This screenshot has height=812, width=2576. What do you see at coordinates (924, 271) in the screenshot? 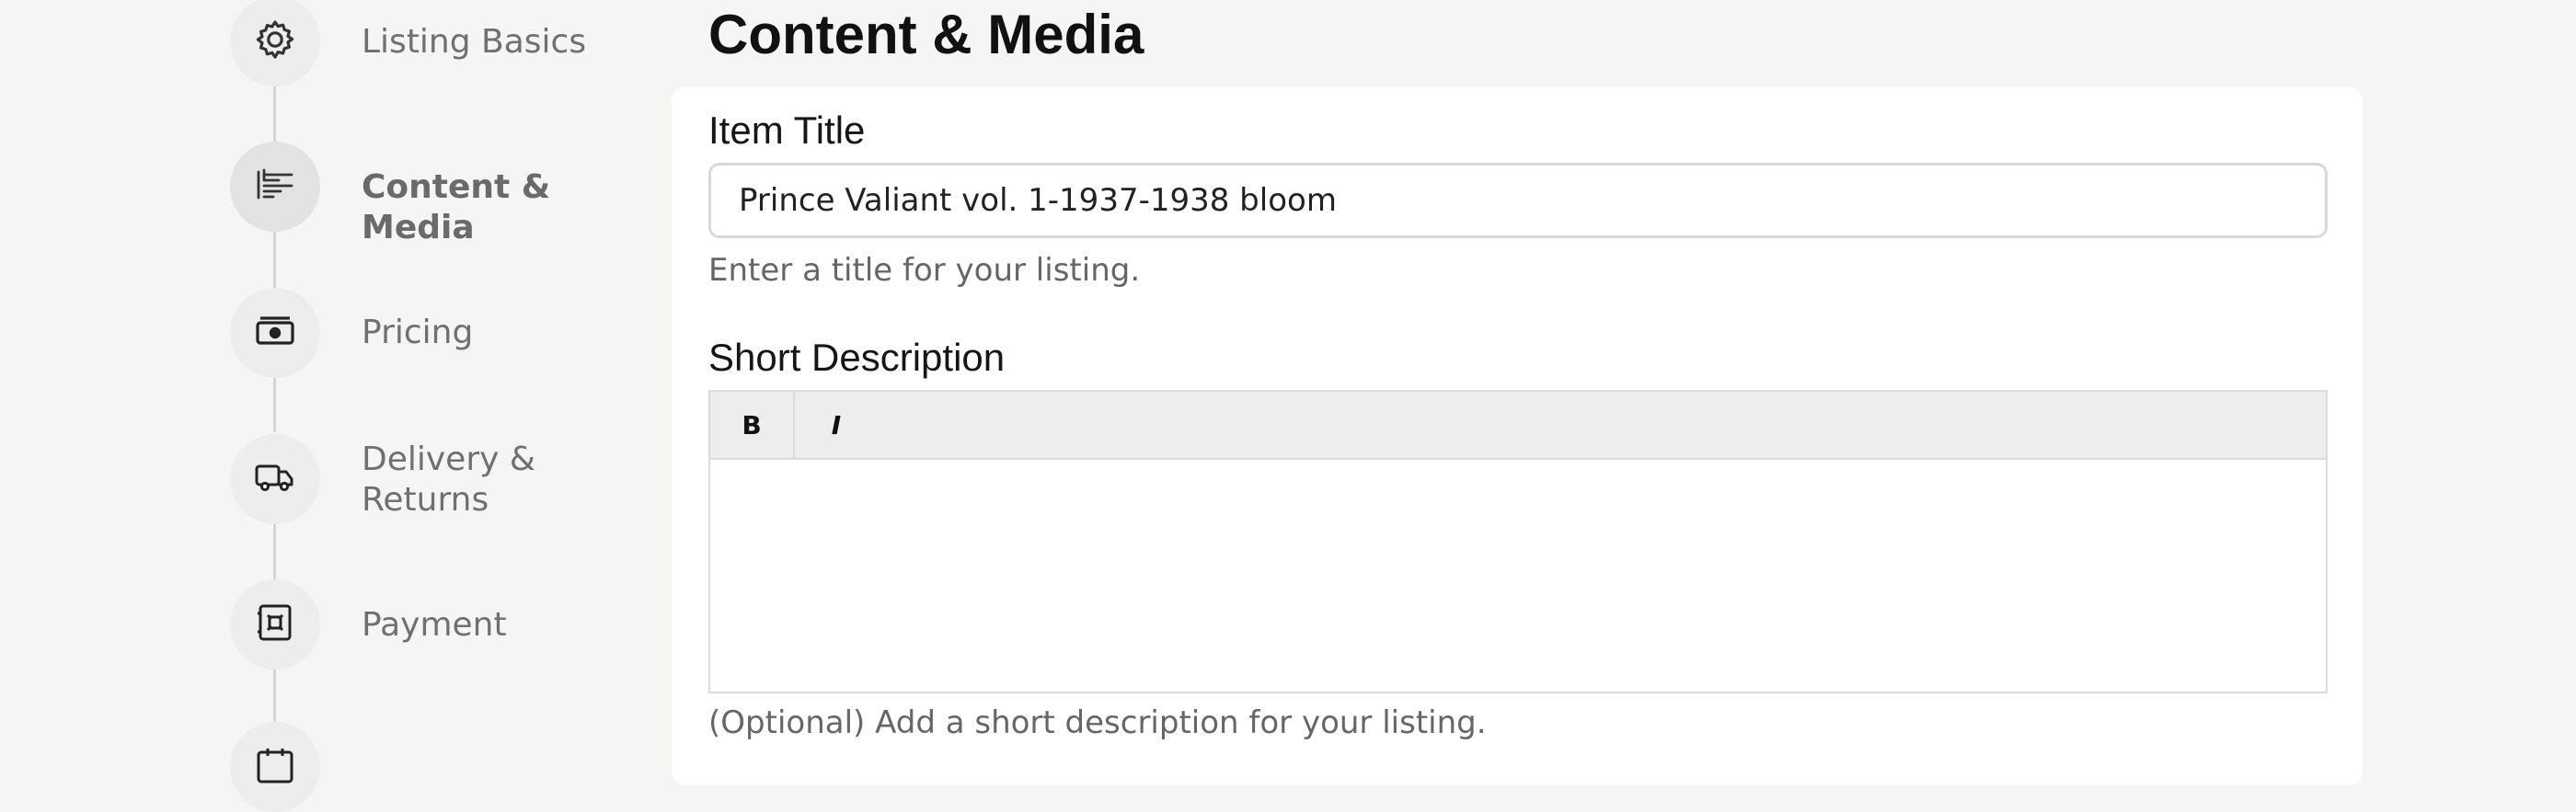
I see `item-title-help: Enter a title for your listing.` at bounding box center [924, 271].